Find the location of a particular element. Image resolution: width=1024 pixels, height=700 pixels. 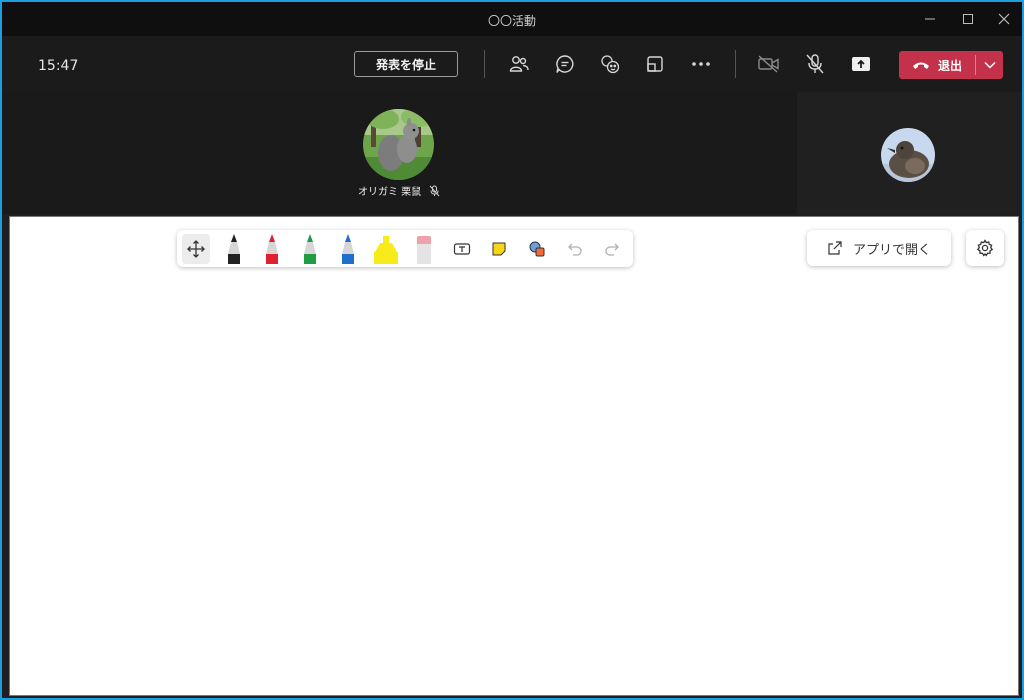

text-box-icon is located at coordinates (462, 249).